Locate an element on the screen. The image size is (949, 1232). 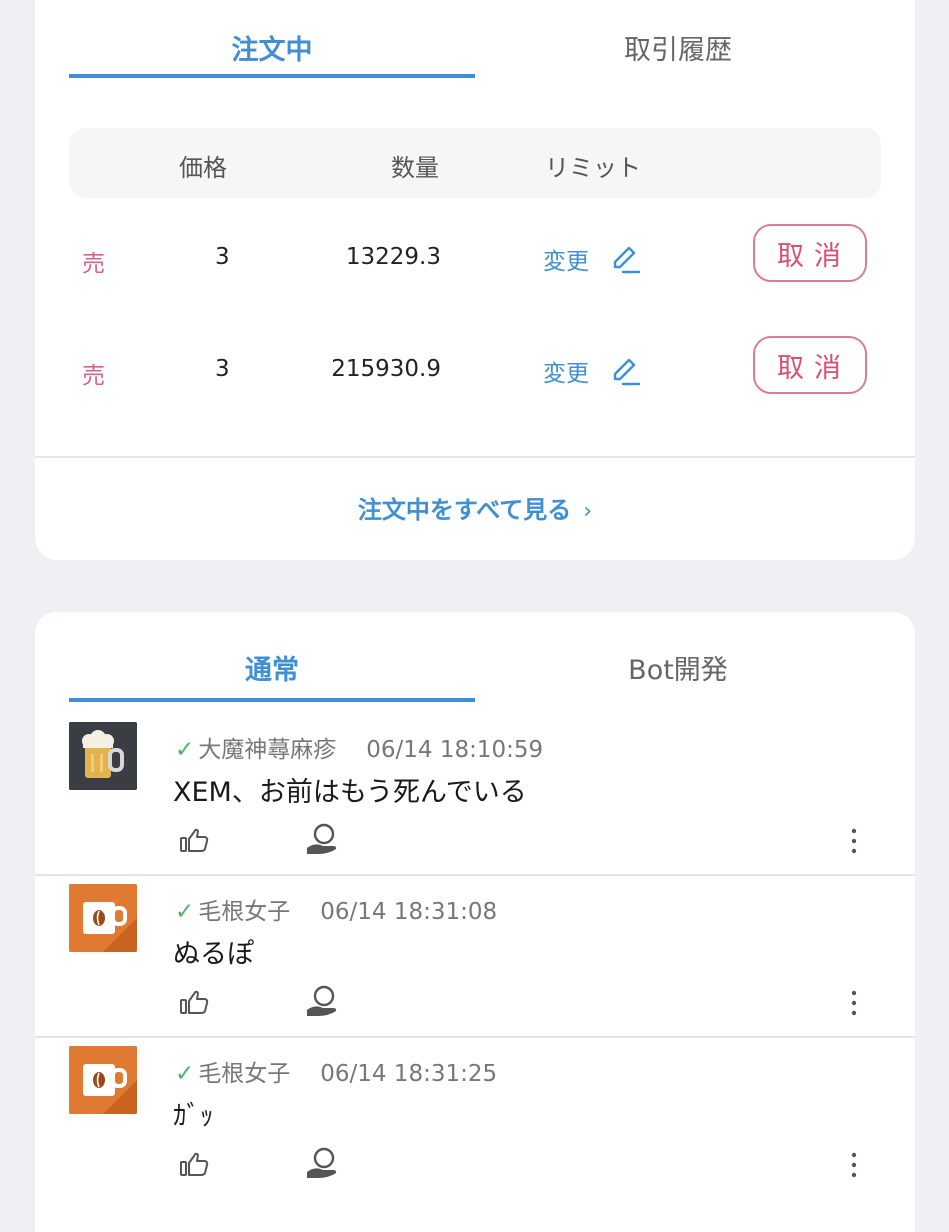
message-meta: ✓ 大魔神蕁麻疹 06/14 18:10:59 is located at coordinates (359, 747).